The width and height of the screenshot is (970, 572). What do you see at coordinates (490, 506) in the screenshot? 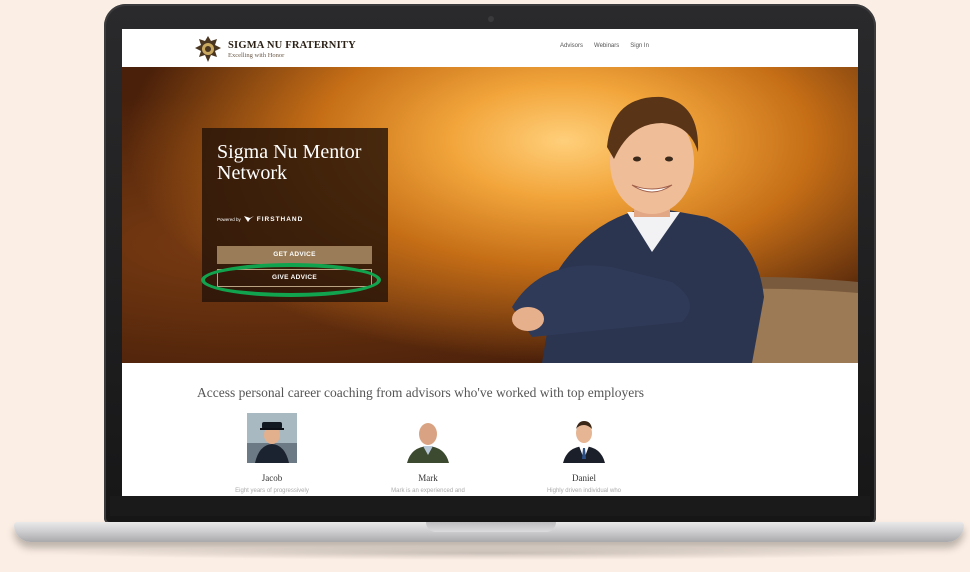
I see `laptop-chin` at bounding box center [490, 506].